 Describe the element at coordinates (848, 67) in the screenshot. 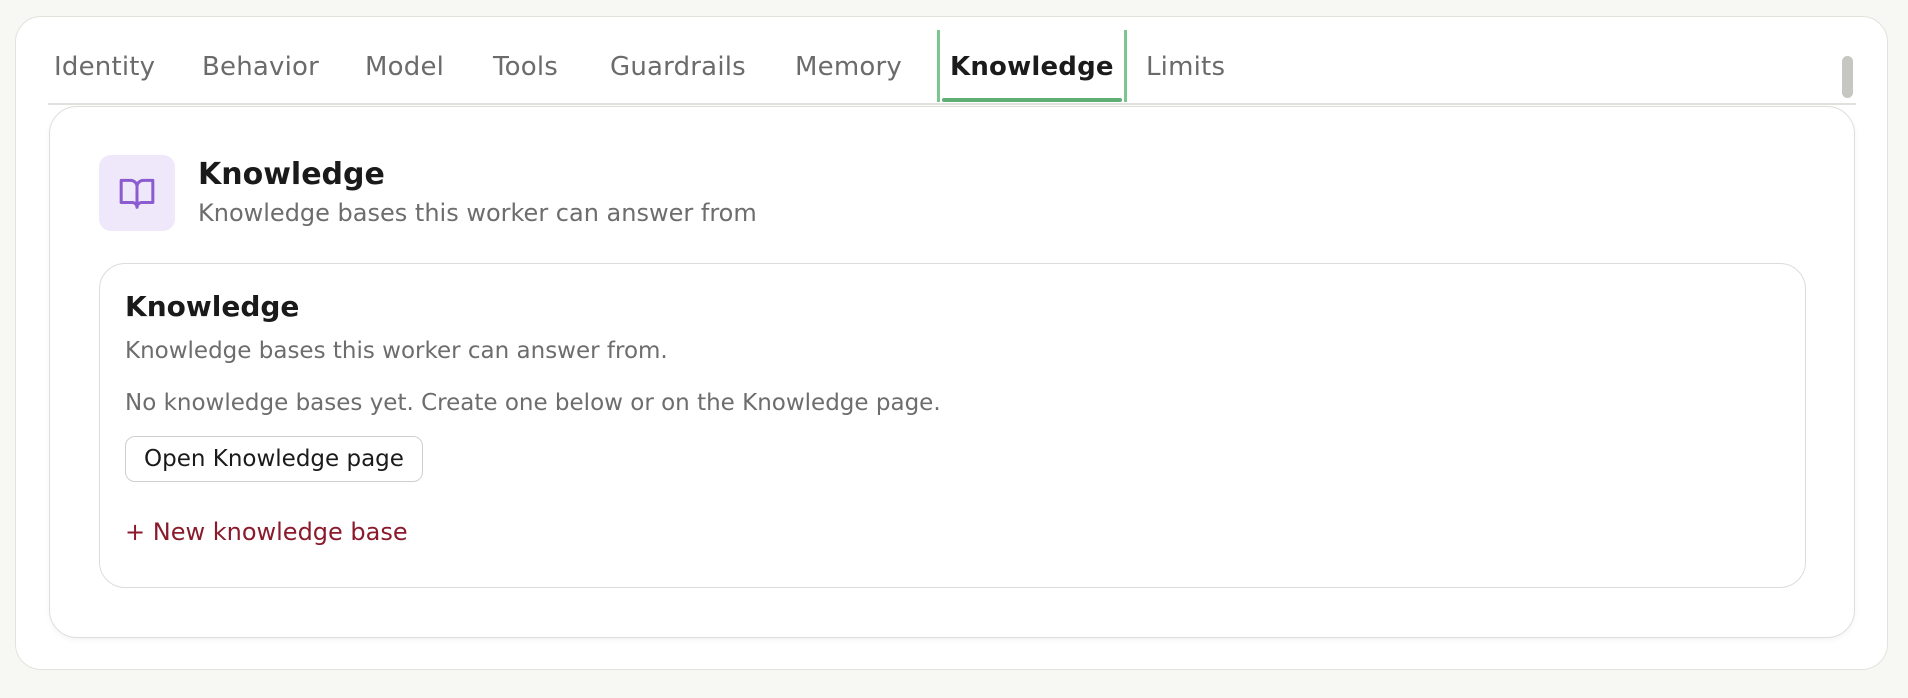

I see `tab-memory: Memory` at that location.